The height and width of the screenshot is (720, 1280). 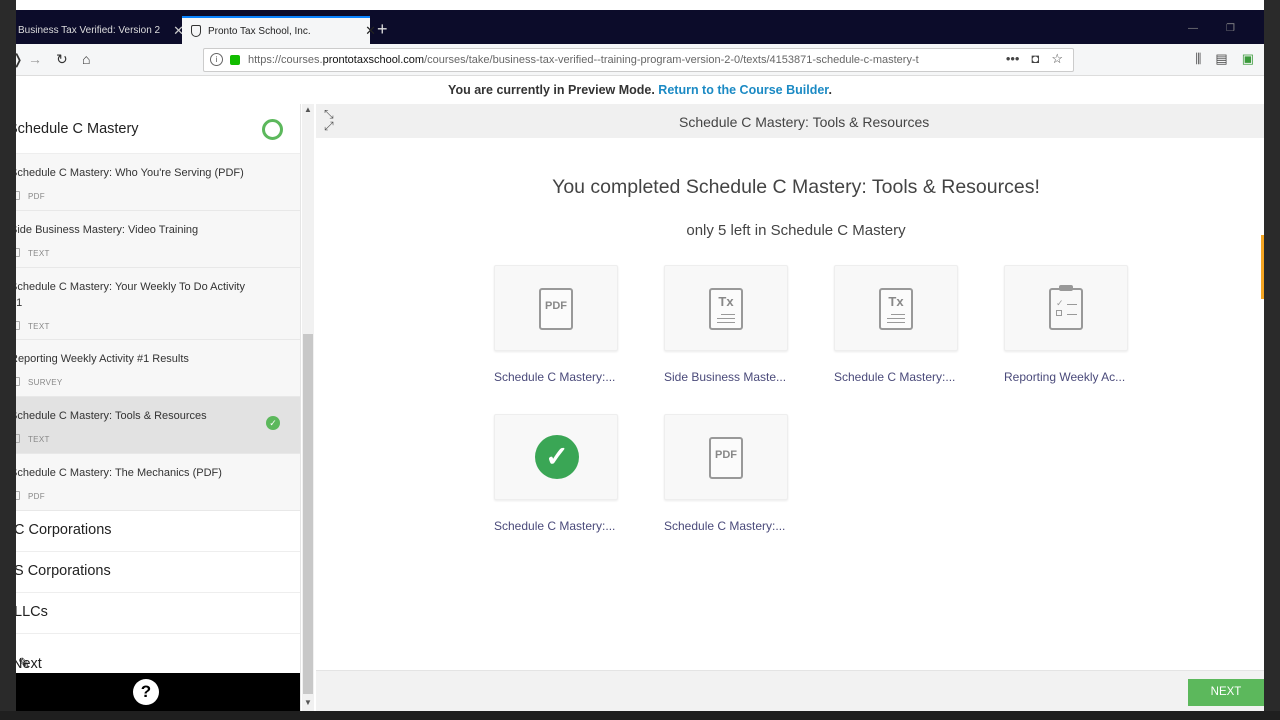 I want to click on restore-icon: ❐, so click(x=1230, y=28).